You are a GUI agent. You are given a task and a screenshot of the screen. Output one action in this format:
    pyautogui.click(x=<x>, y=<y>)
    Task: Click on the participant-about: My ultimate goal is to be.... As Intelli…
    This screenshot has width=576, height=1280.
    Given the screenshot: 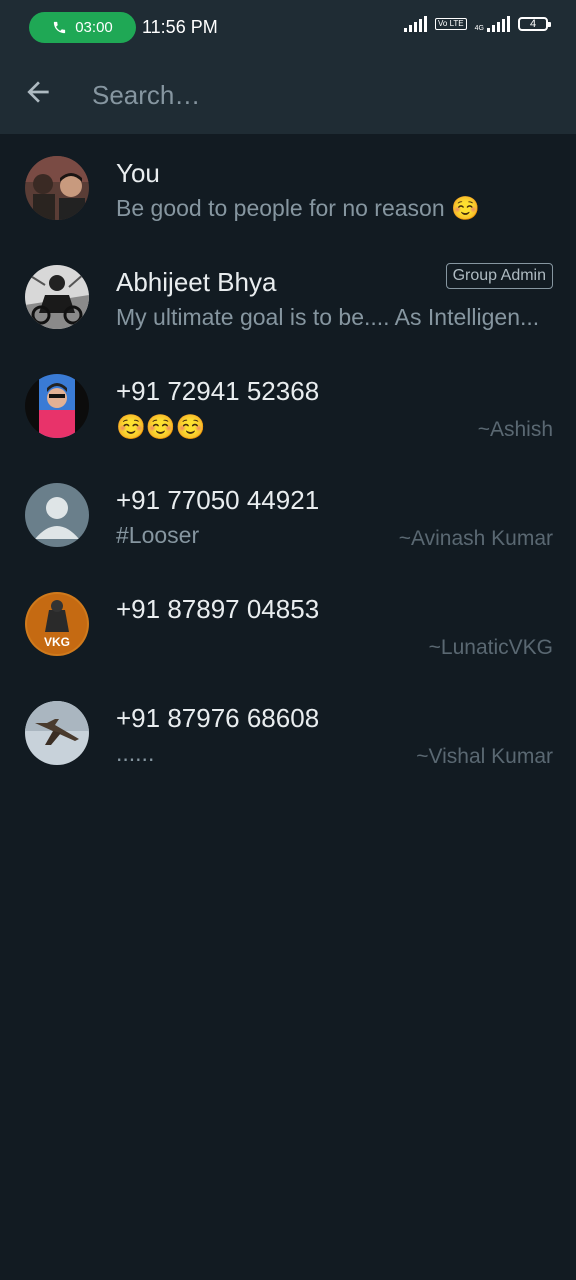 What is the action you would take?
    pyautogui.click(x=328, y=317)
    